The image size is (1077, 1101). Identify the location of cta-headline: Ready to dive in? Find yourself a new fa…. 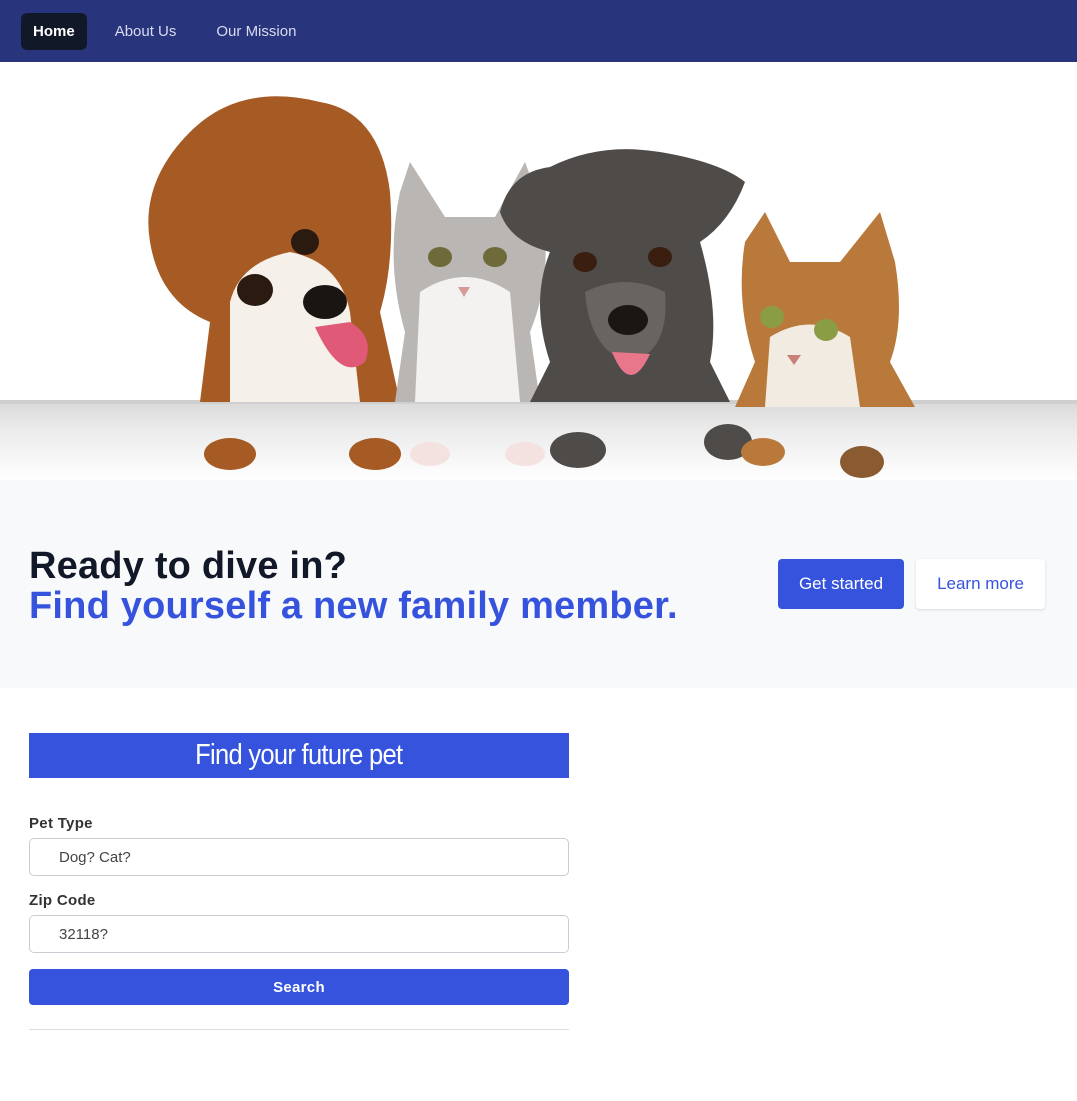
(353, 586).